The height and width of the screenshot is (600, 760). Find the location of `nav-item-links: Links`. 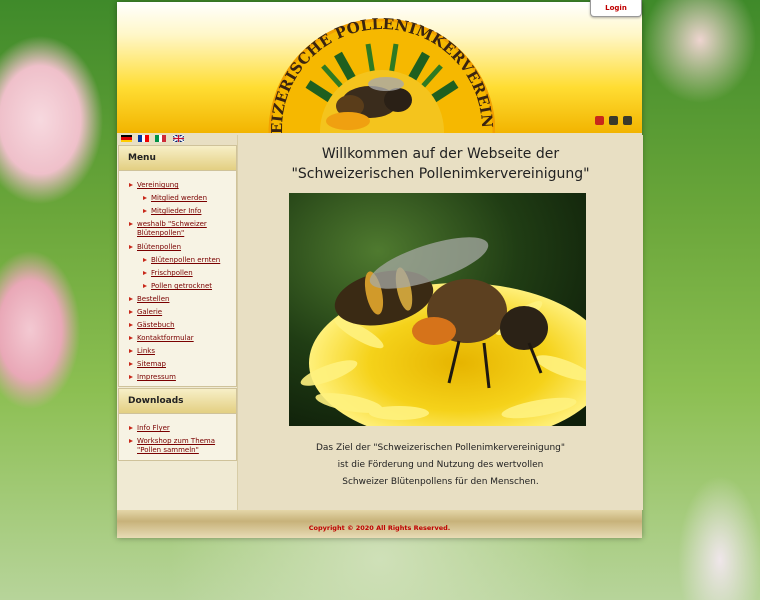

nav-item-links: Links is located at coordinates (142, 351).